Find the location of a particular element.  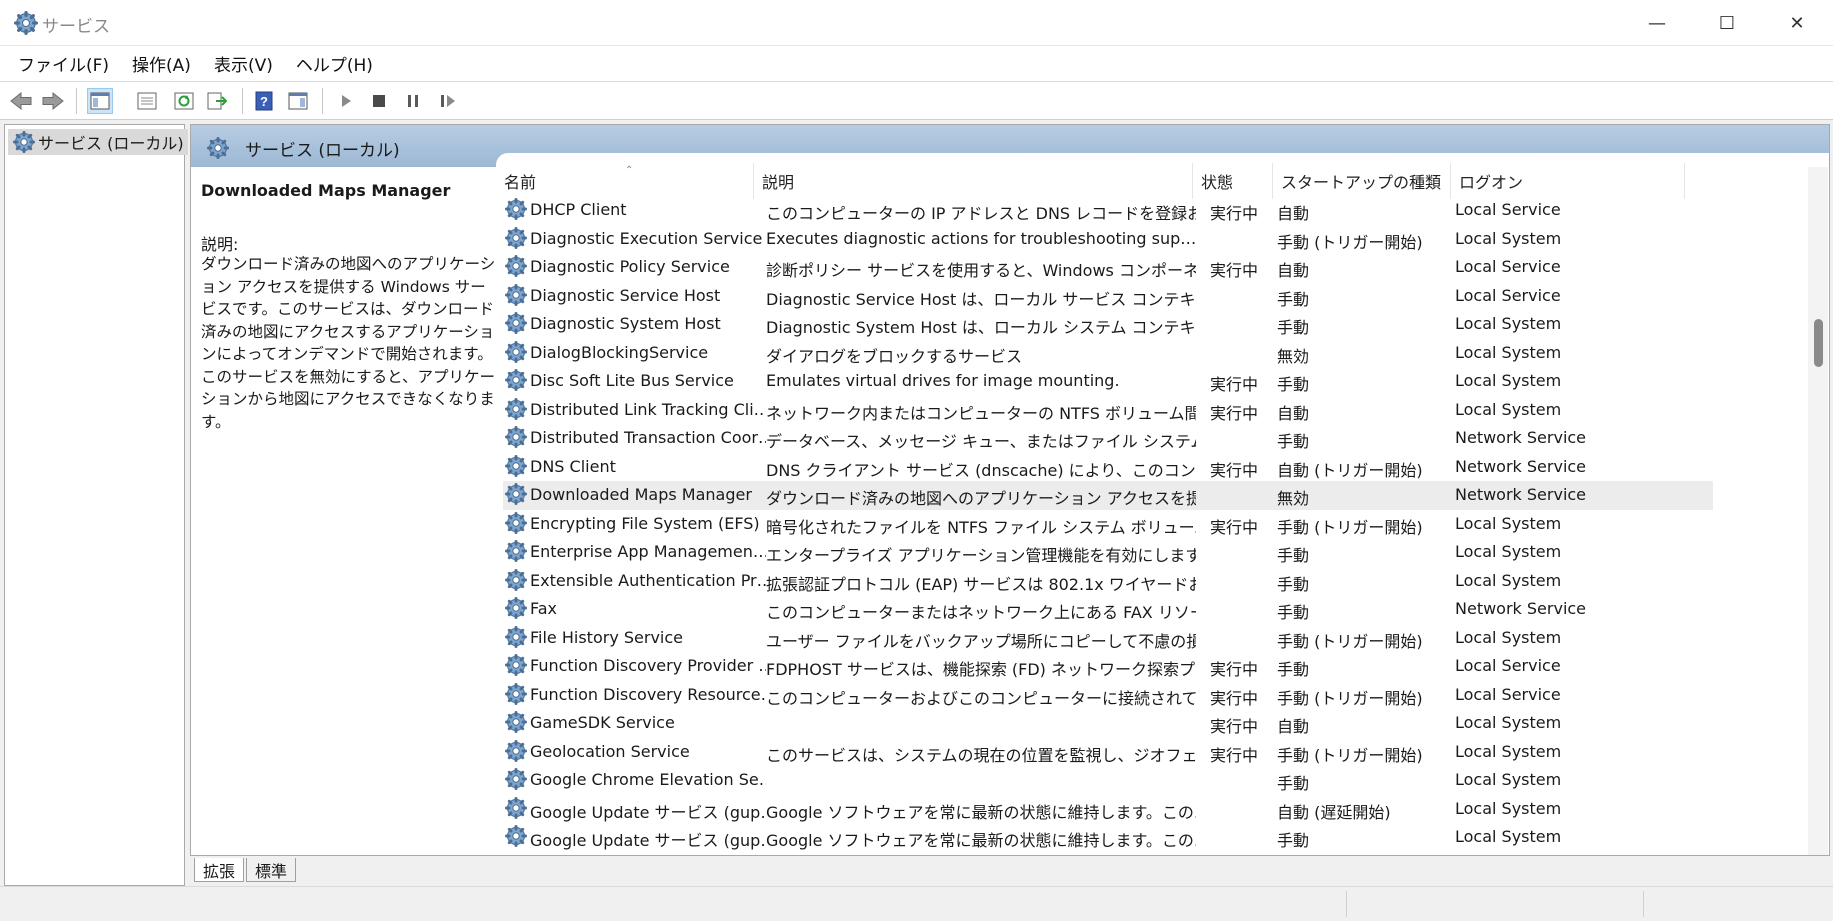

help-button: ? is located at coordinates (264, 101).